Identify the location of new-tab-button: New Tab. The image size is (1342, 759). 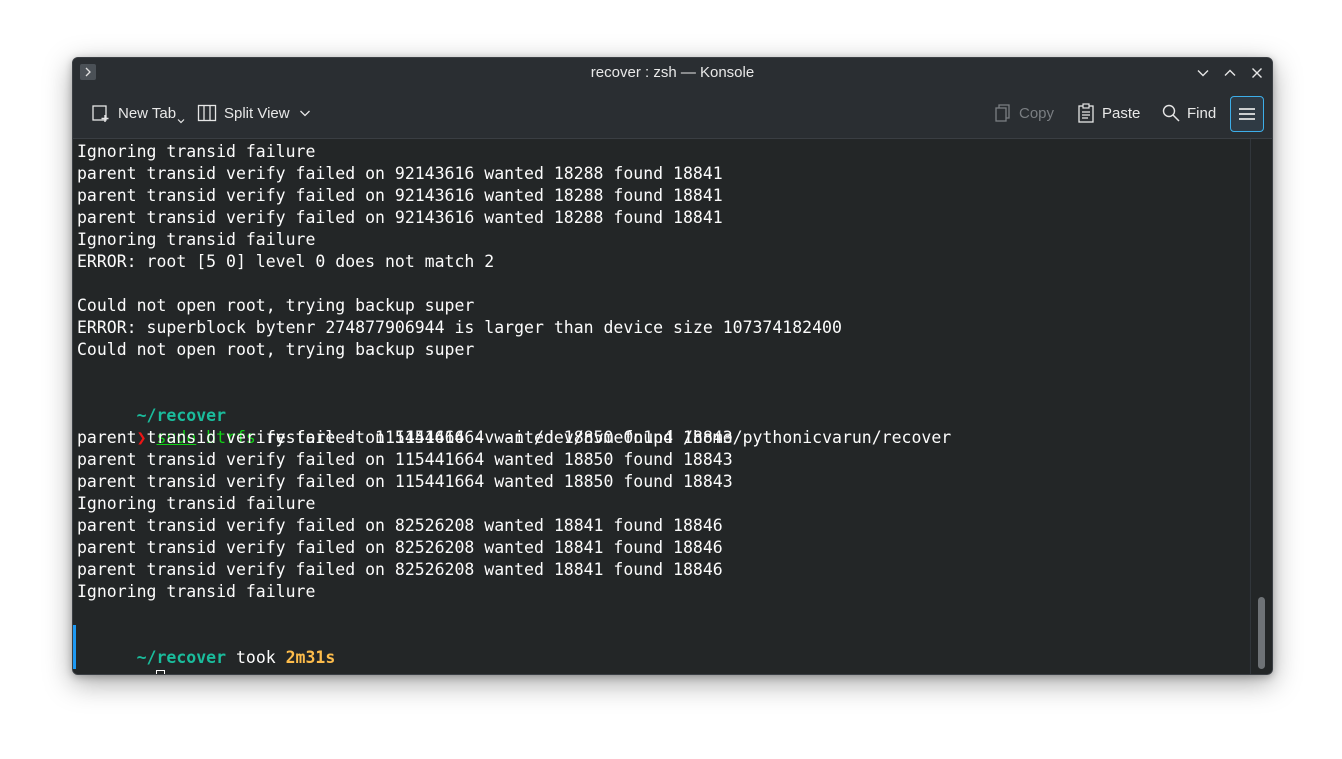
(138, 113).